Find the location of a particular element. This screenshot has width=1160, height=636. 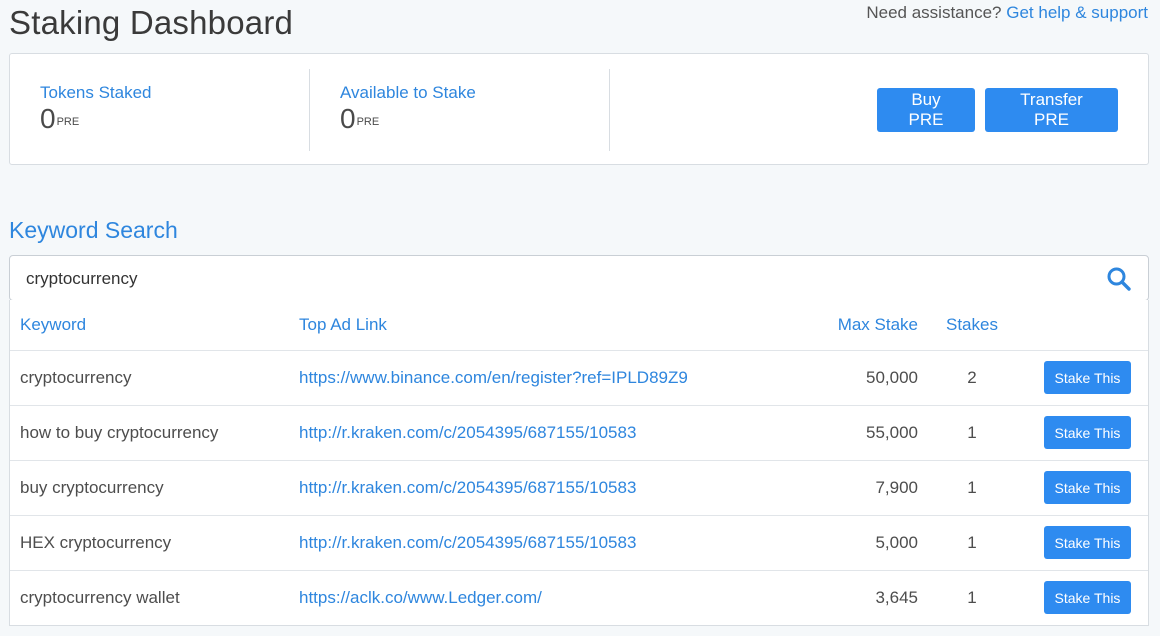

tokens-staked-unit: PRE is located at coordinates (68, 122).